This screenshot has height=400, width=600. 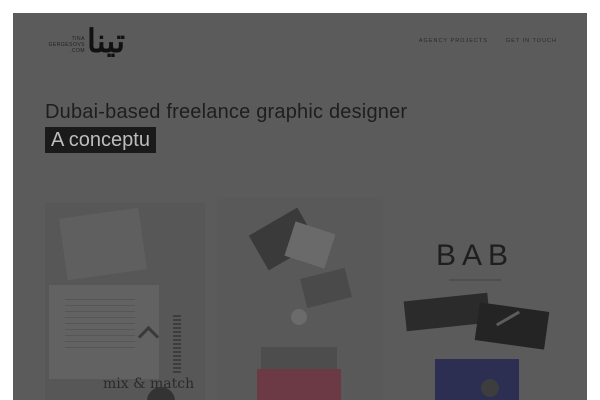 What do you see at coordinates (326, 288) in the screenshot?
I see `business-card-mid` at bounding box center [326, 288].